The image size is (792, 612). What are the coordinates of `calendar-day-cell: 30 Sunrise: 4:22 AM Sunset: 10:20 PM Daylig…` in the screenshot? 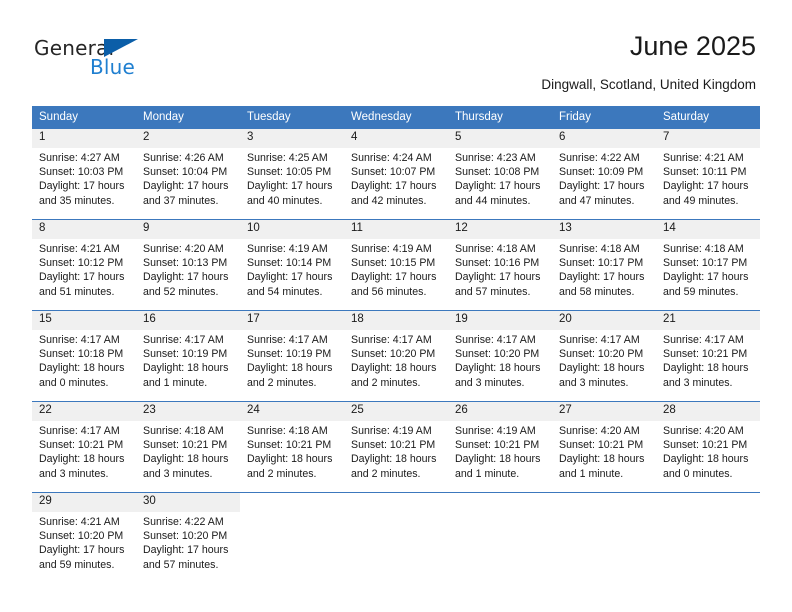 It's located at (188, 540).